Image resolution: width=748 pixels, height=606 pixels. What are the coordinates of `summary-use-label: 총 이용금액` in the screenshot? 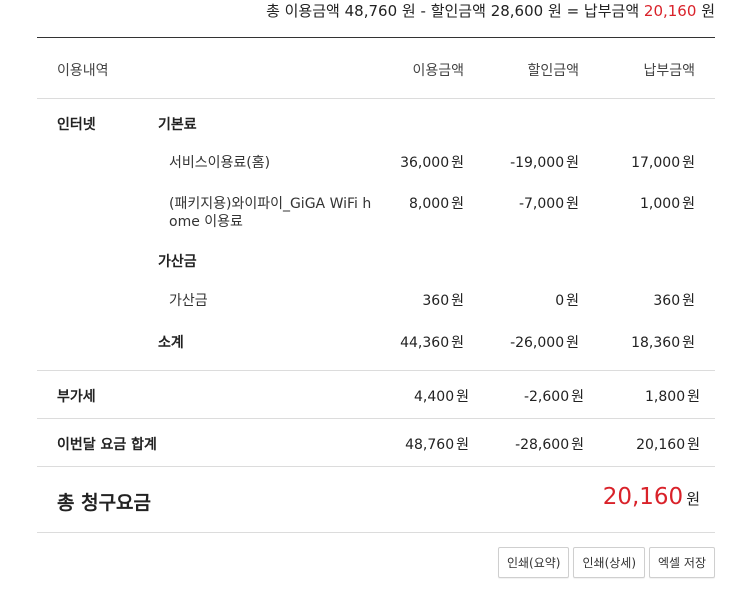 It's located at (303, 11).